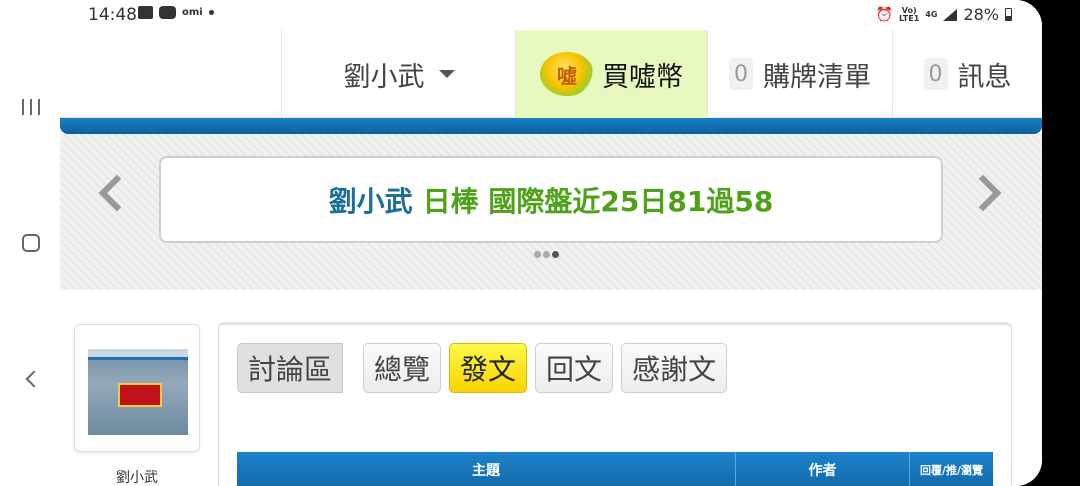  Describe the element at coordinates (137, 476) in the screenshot. I see `profile-name: 劉小武` at that location.